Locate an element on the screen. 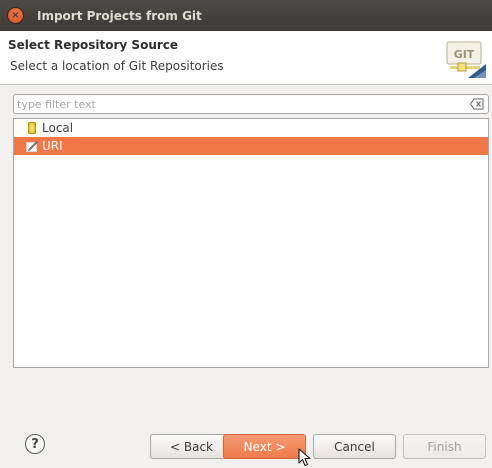  git-logo-icon: GIT is located at coordinates (466, 59).